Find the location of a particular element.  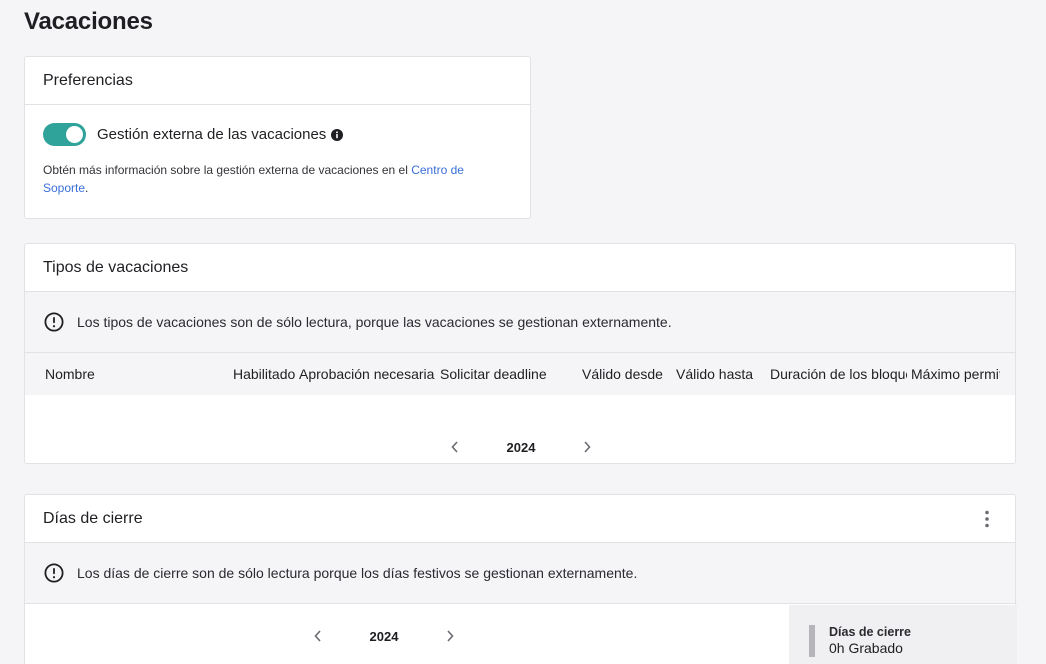

page-title: Vacaciones is located at coordinates (88, 21).